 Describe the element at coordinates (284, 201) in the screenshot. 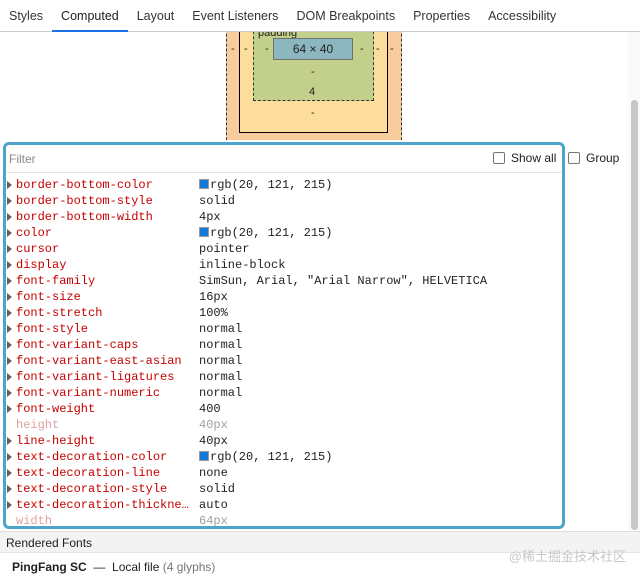

I see `property-row: border-bottom-style solid` at that location.